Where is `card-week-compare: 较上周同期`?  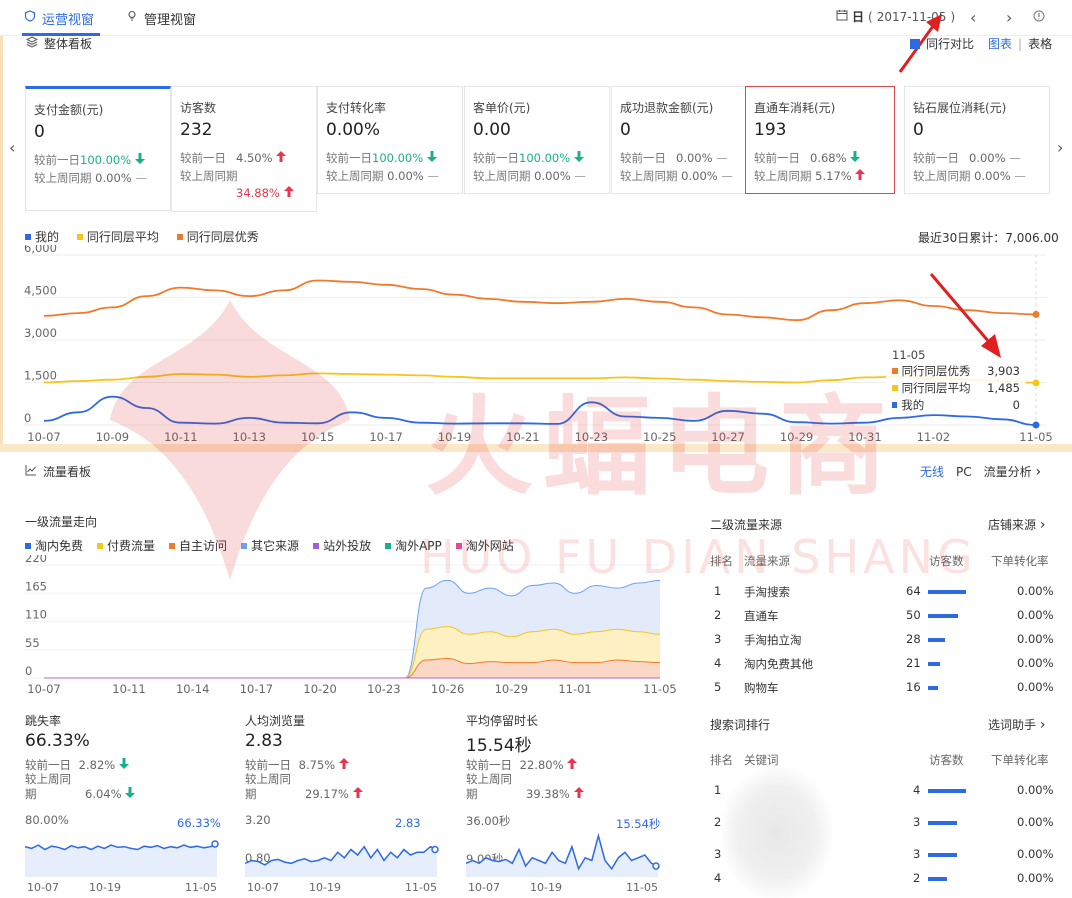
card-week-compare: 较上周同期 is located at coordinates (209, 176).